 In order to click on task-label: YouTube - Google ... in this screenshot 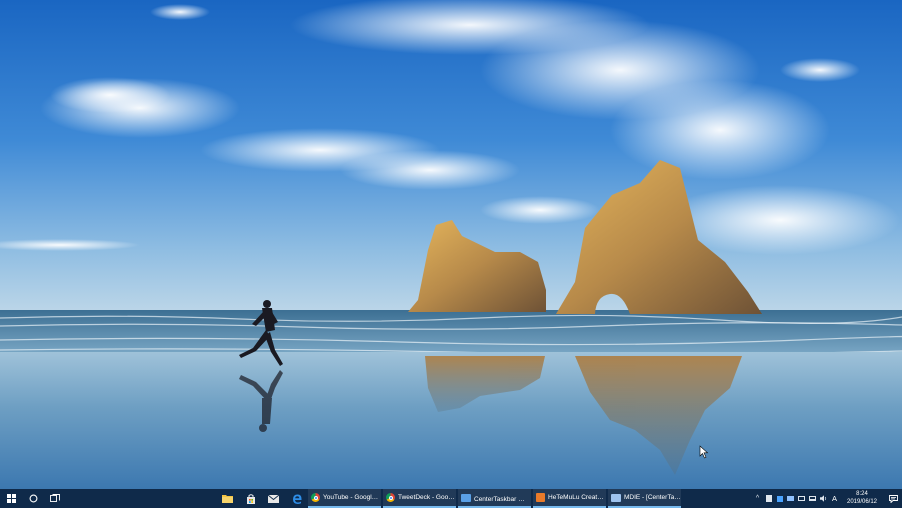, I will do `click(352, 497)`.